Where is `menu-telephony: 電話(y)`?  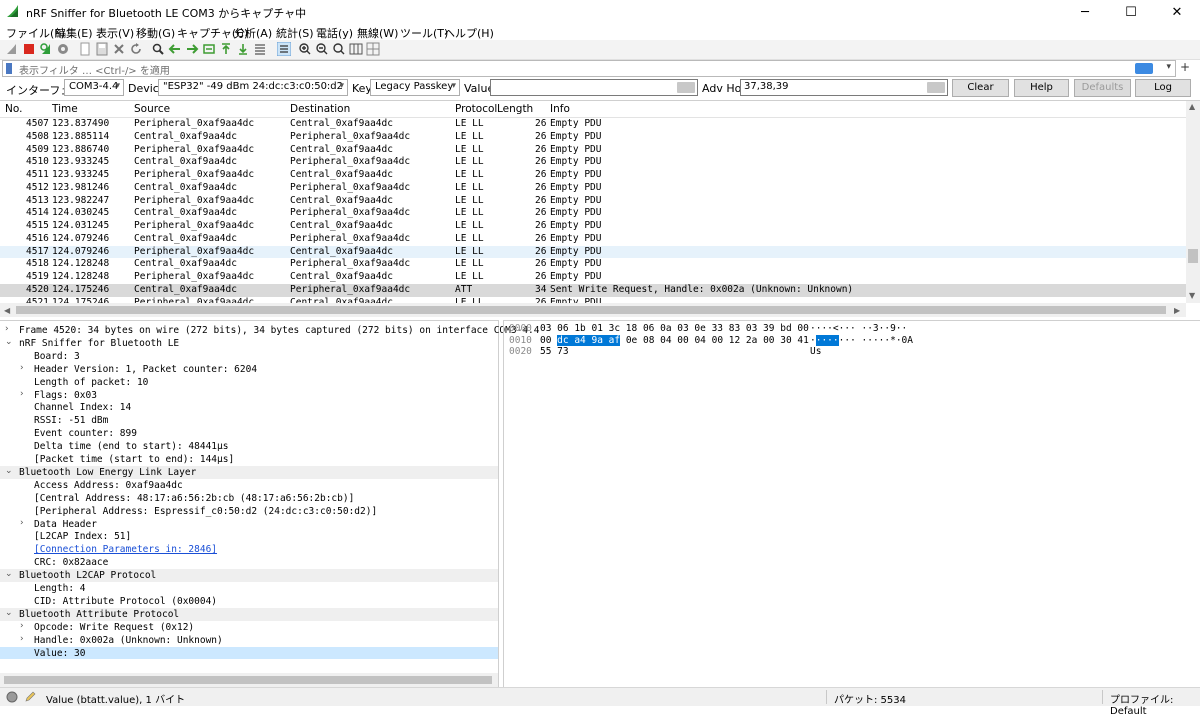
menu-telephony: 電話(y) is located at coordinates (334, 33).